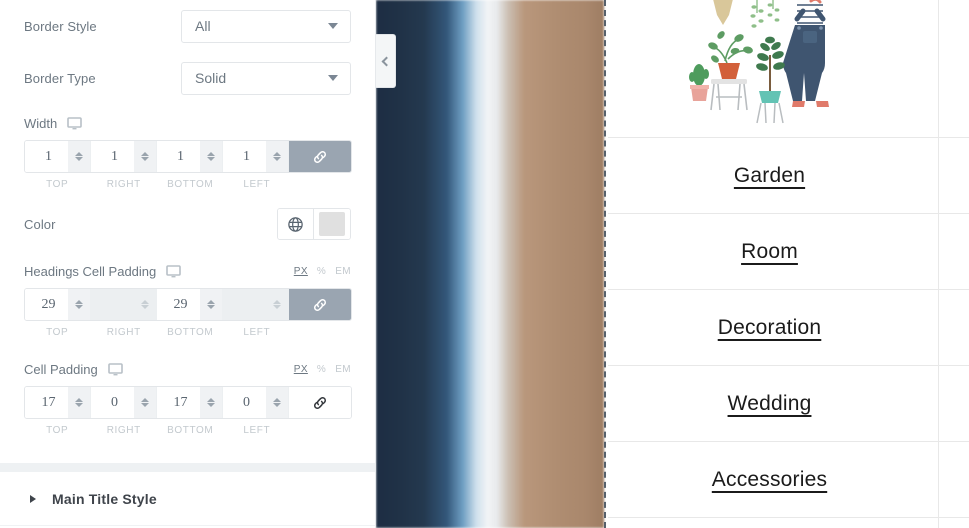 The width and height of the screenshot is (969, 528). I want to click on width-right-label: RIGHT, so click(123, 184).